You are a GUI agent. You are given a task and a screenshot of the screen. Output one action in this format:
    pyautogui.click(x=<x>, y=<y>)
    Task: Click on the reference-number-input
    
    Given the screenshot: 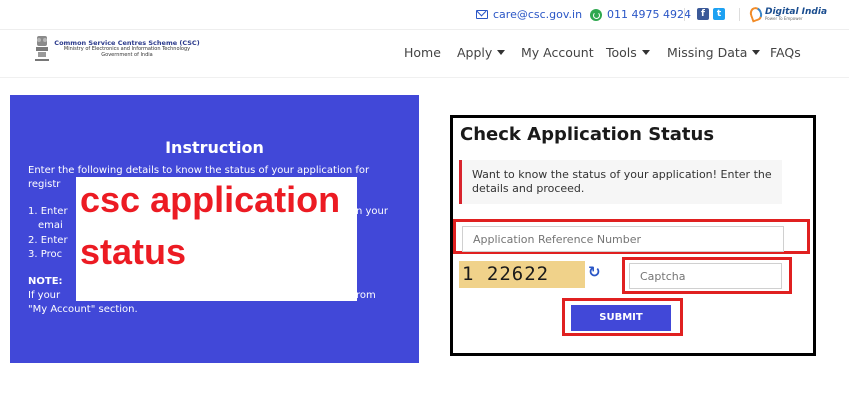 What is the action you would take?
    pyautogui.click(x=623, y=239)
    